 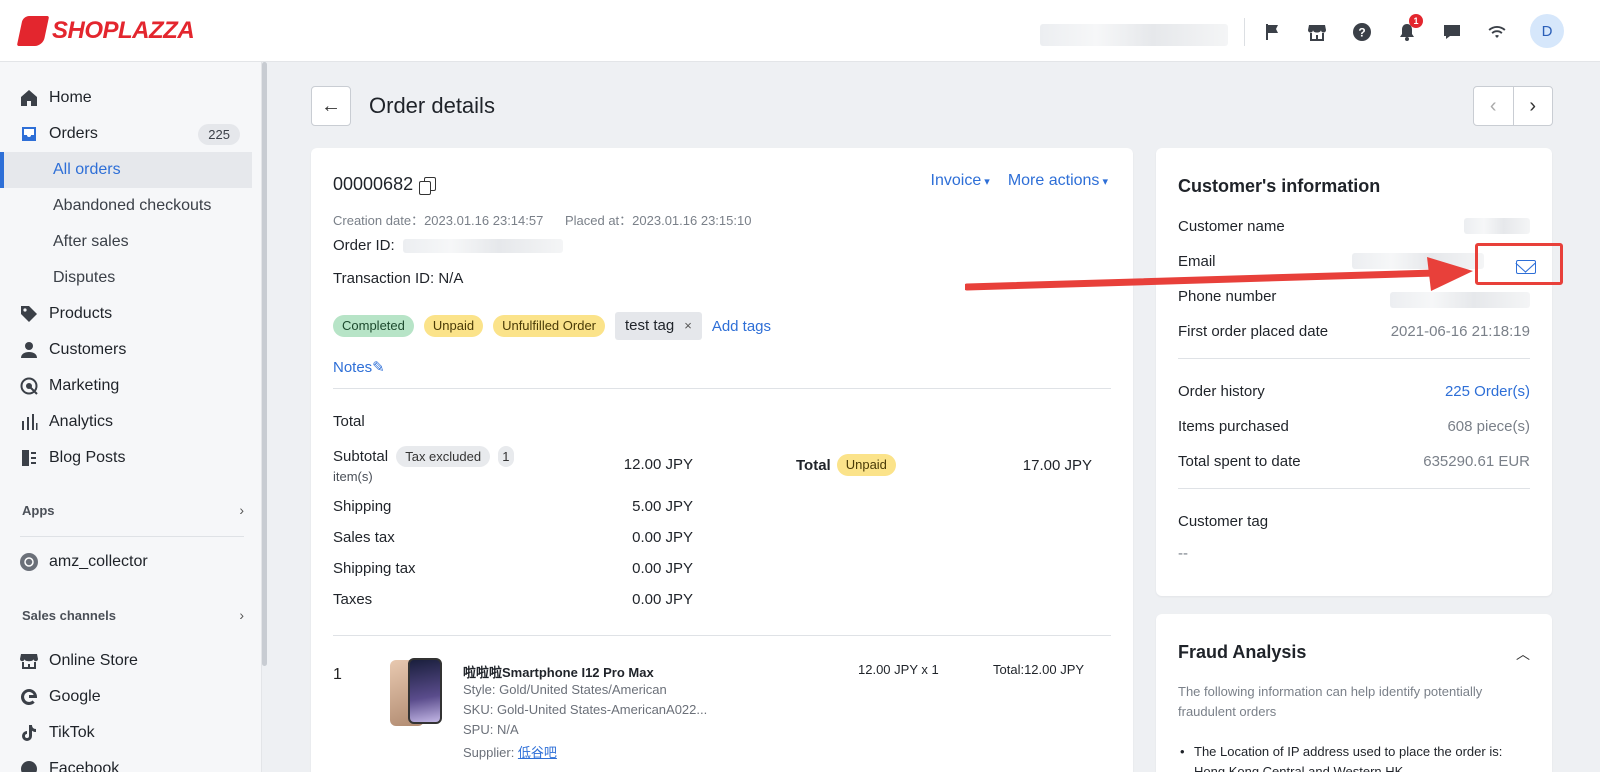 What do you see at coordinates (813, 465) in the screenshot?
I see `grand-total-label: Total` at bounding box center [813, 465].